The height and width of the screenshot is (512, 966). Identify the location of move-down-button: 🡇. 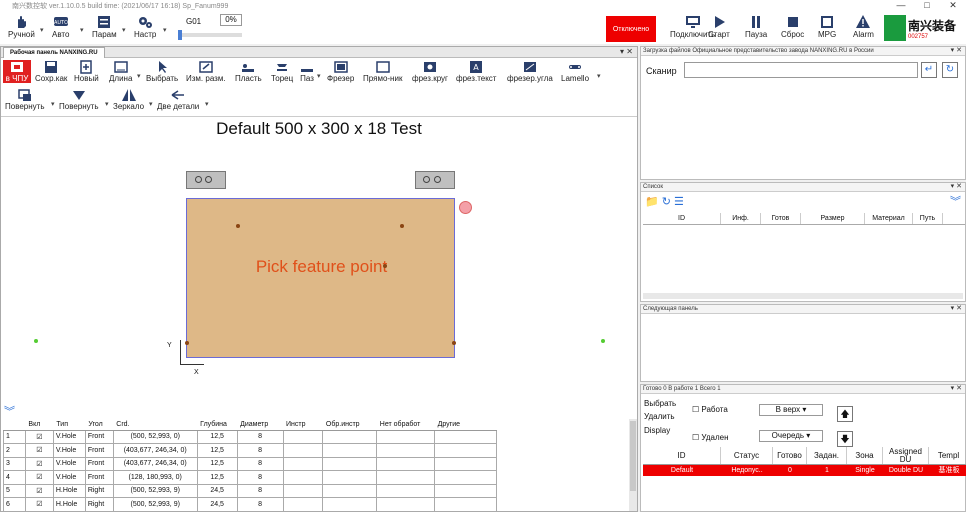
(845, 439).